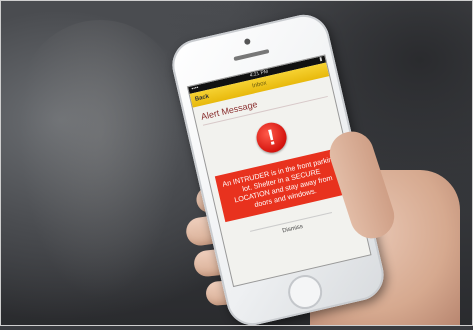  Describe the element at coordinates (305, 292) in the screenshot. I see `home-button` at that location.